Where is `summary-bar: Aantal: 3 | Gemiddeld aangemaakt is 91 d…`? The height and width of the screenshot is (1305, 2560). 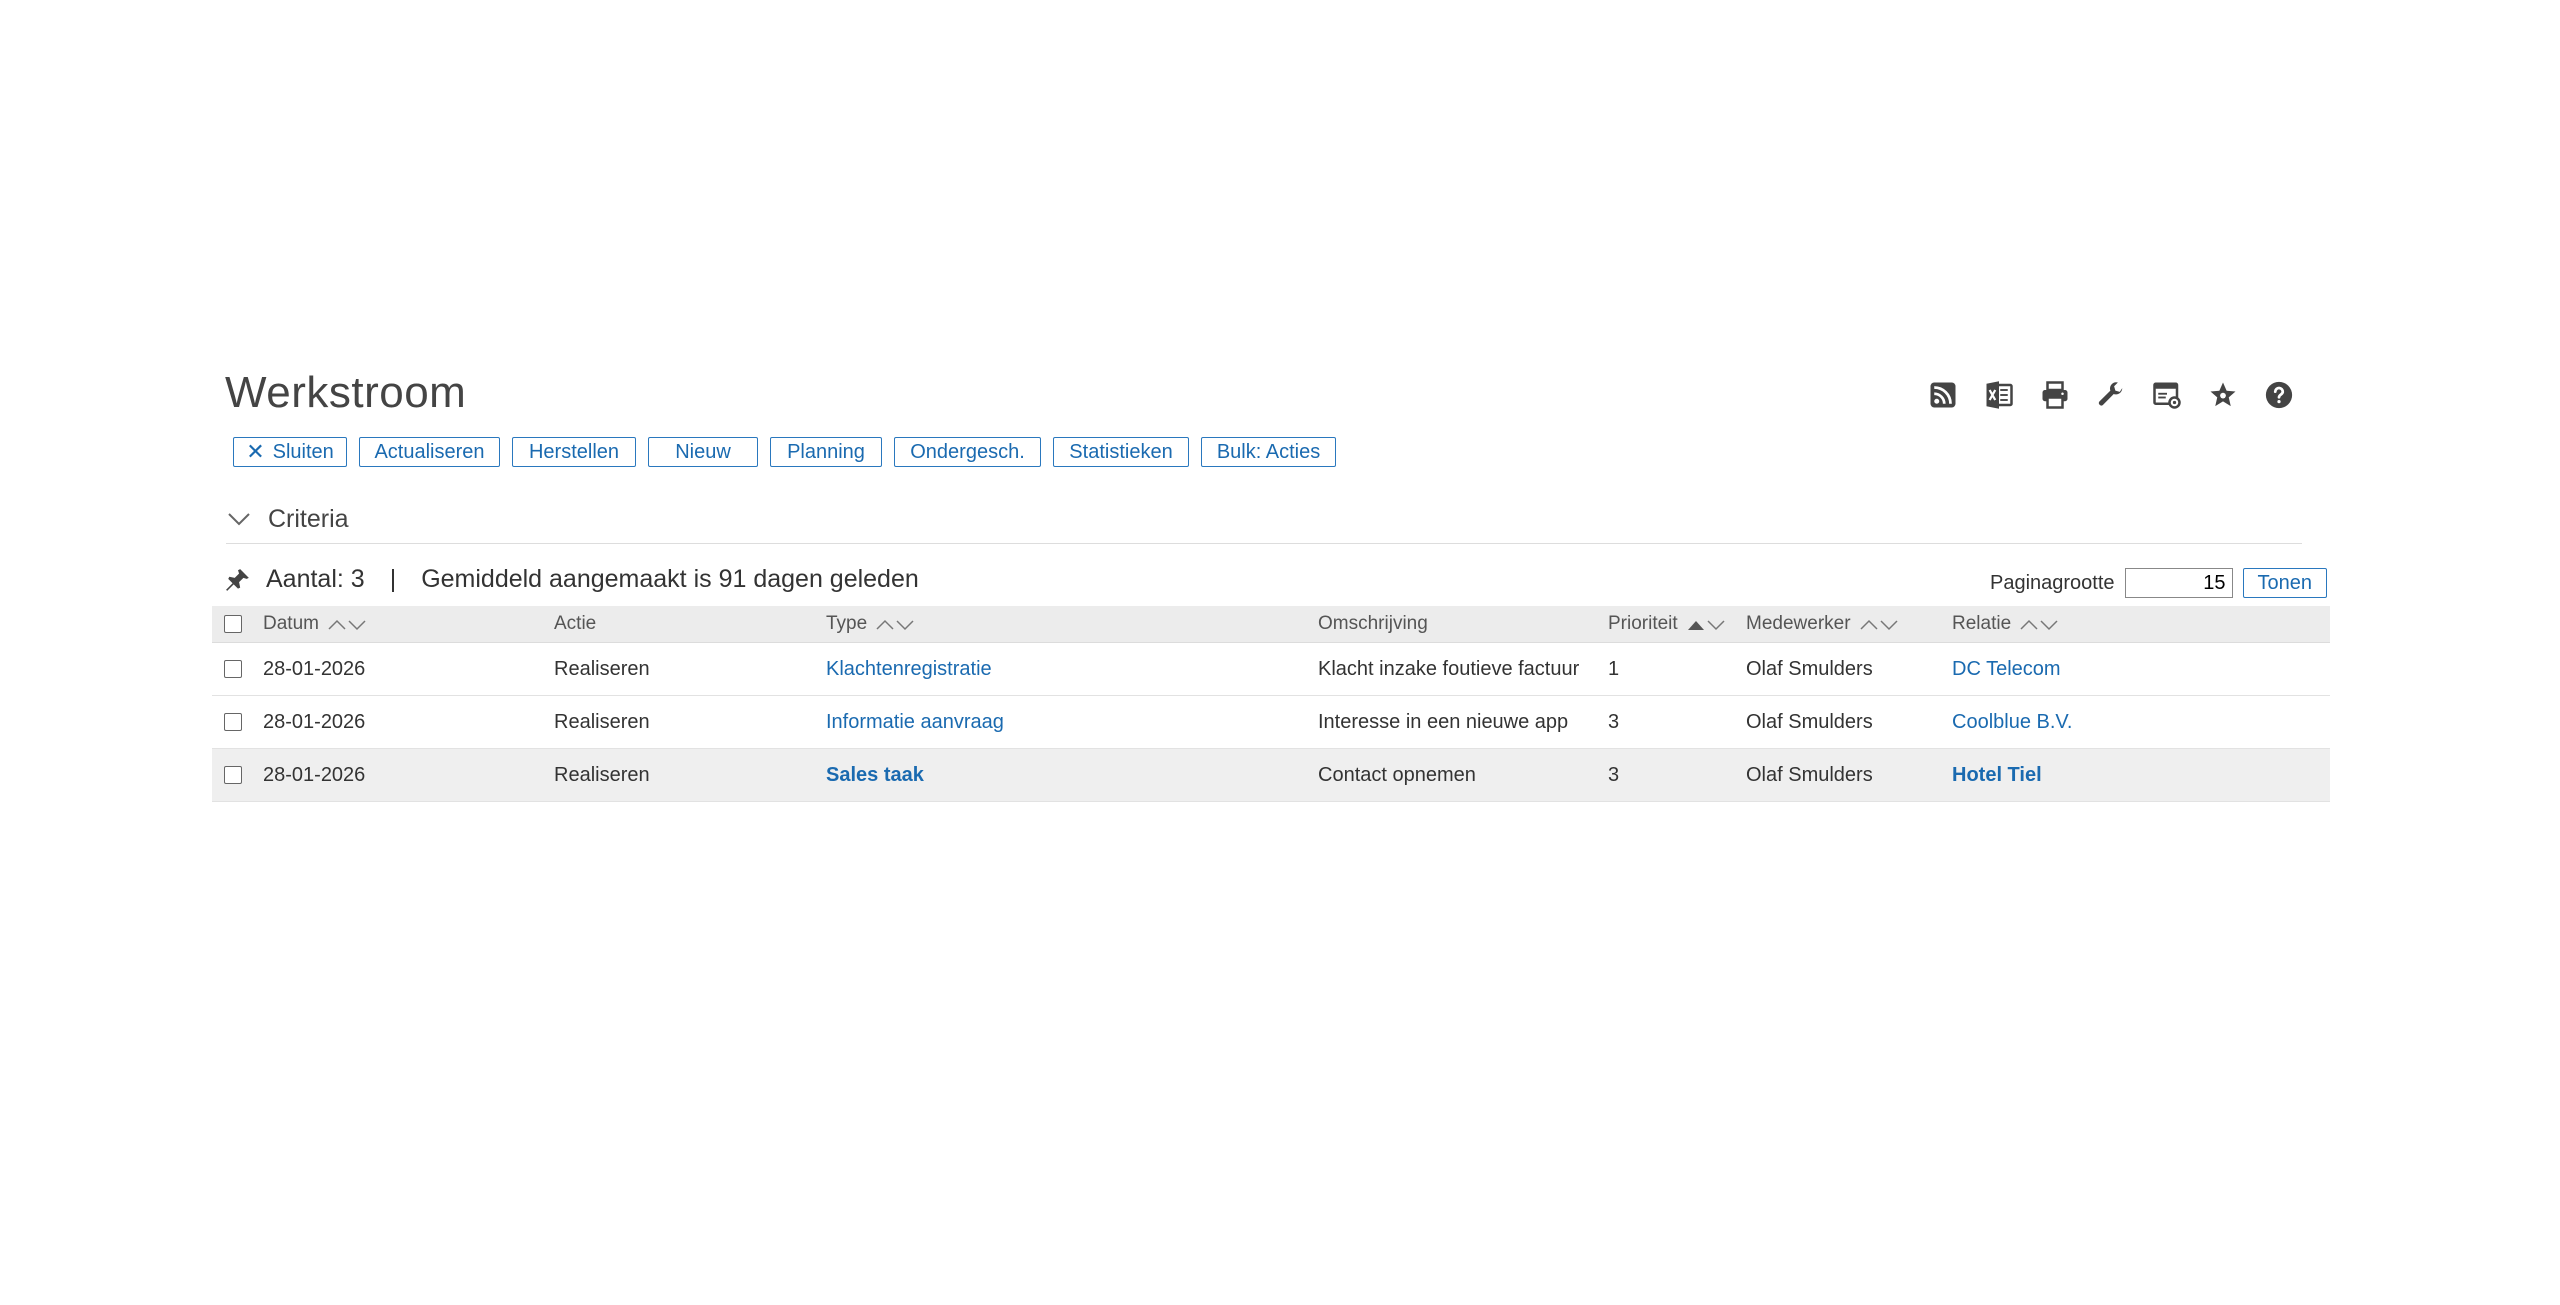 summary-bar: Aantal: 3 | Gemiddeld aangemaakt is 91 d… is located at coordinates (572, 579).